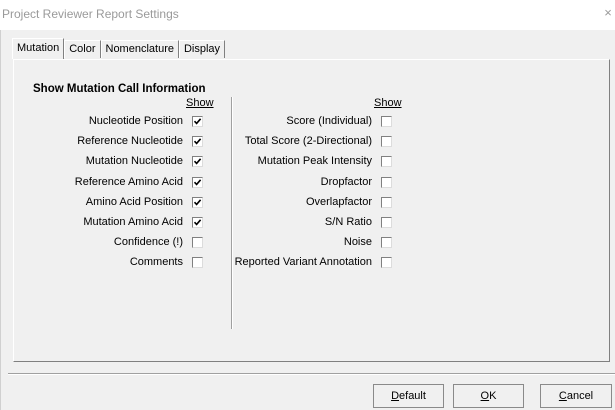 This screenshot has width=615, height=410. What do you see at coordinates (307, 15) in the screenshot?
I see `title-bar: Project Reviewer Report Settings ×` at bounding box center [307, 15].